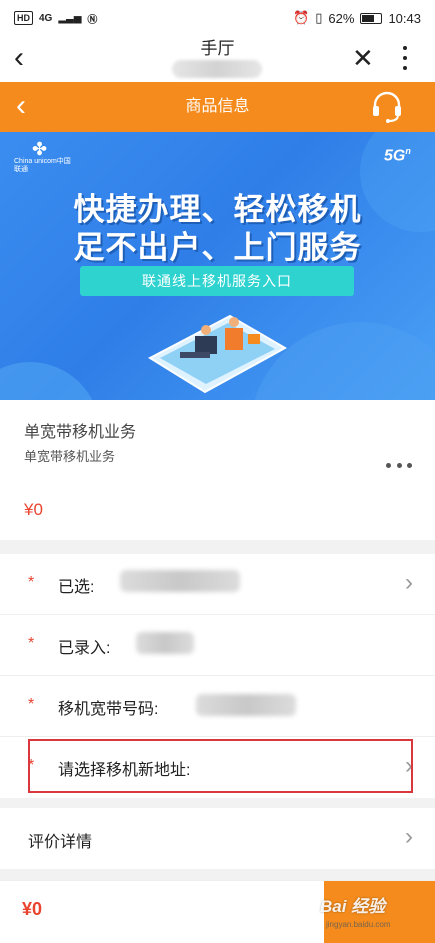 This screenshot has height=943, width=435. Describe the element at coordinates (341, 18) in the screenshot. I see `battery-percent: 62%` at that location.